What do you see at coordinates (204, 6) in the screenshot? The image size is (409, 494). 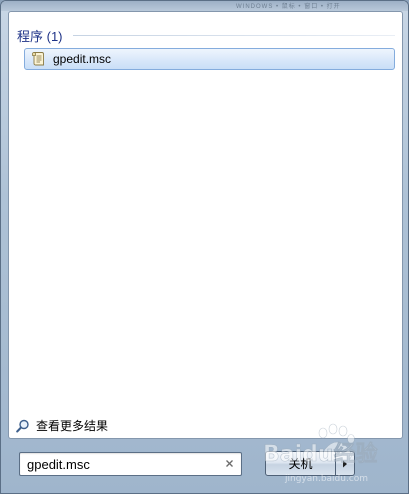 I see `start-menu-top-strip: WINDOWS • 鼠标 • 窗口 • 打开` at bounding box center [204, 6].